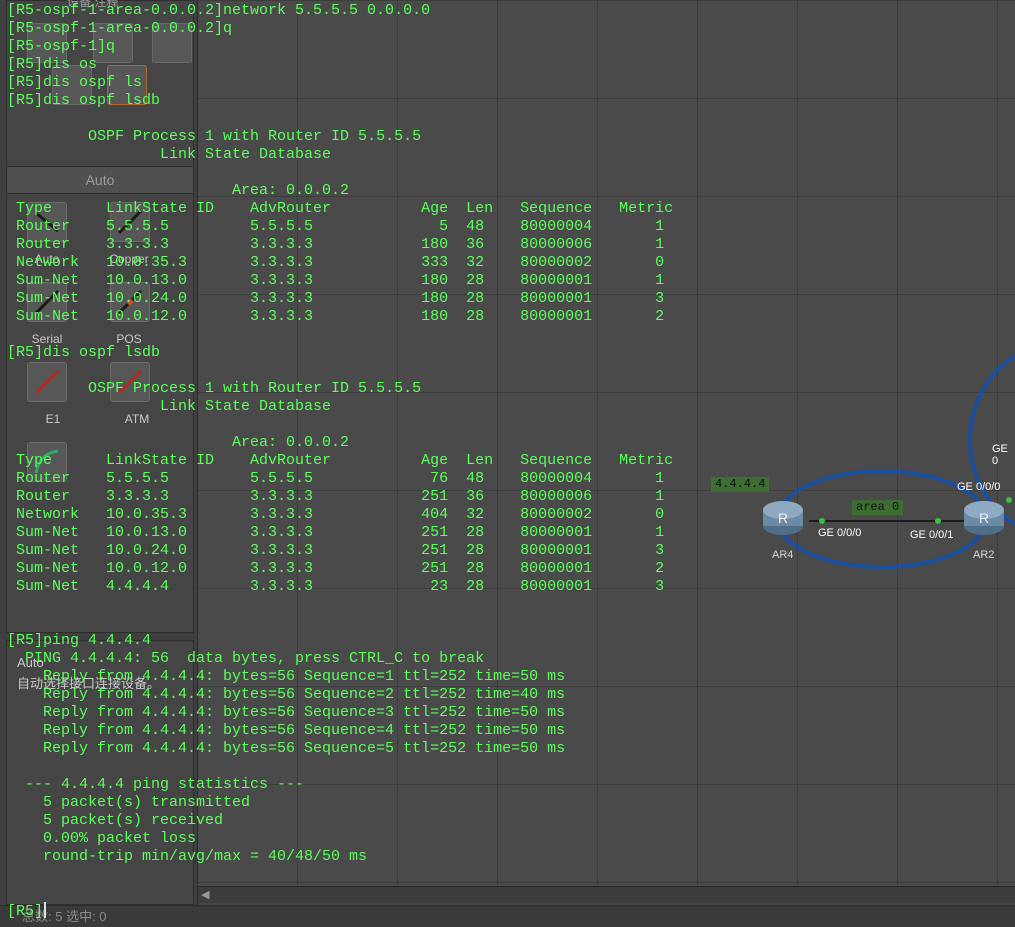  I want to click on palette-section-header: Auto, so click(100, 180).